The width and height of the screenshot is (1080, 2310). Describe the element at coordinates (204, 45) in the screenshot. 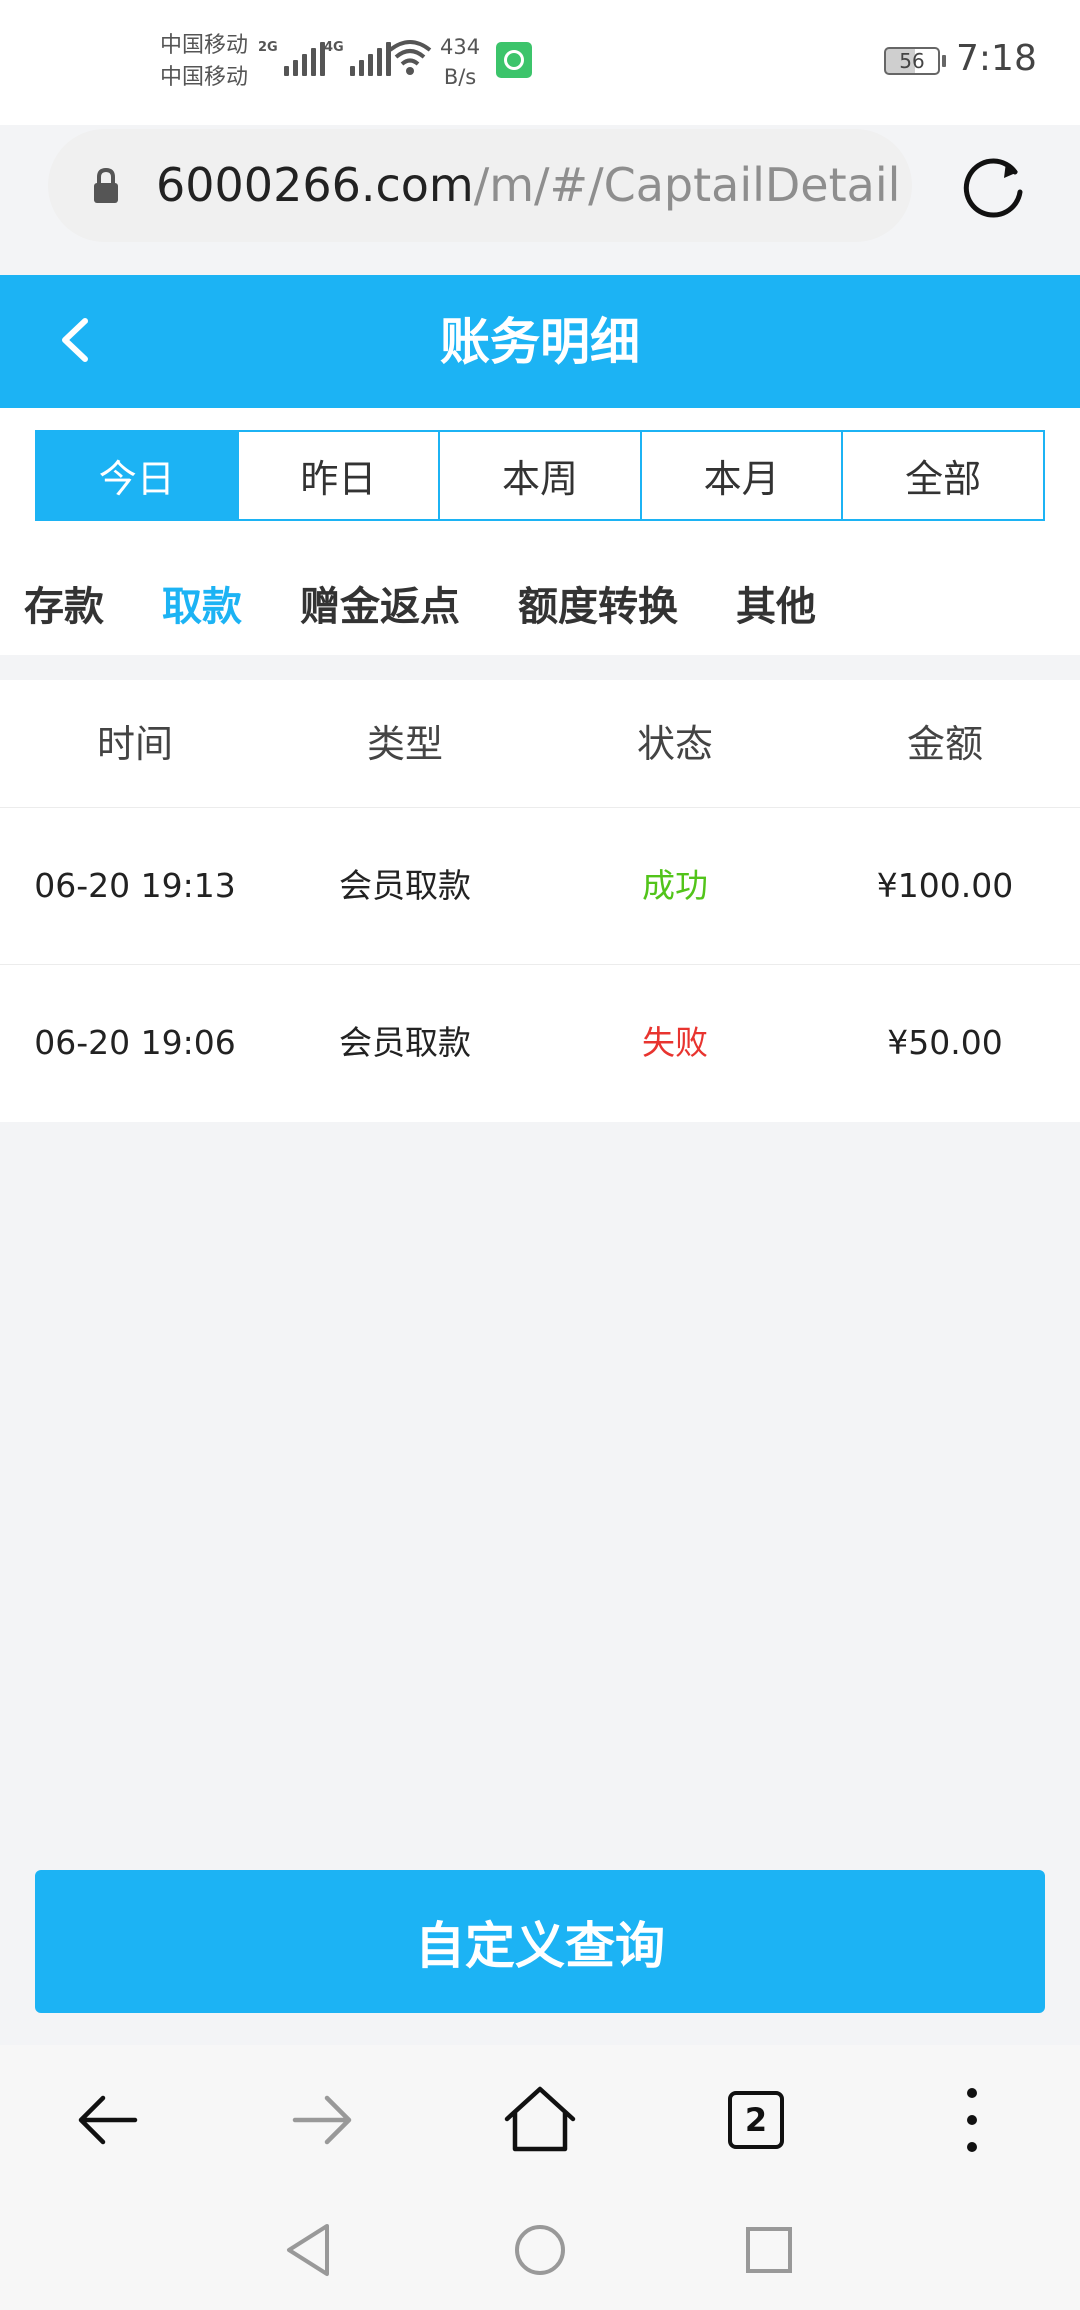

I see `carrier-1: 中国移动` at that location.